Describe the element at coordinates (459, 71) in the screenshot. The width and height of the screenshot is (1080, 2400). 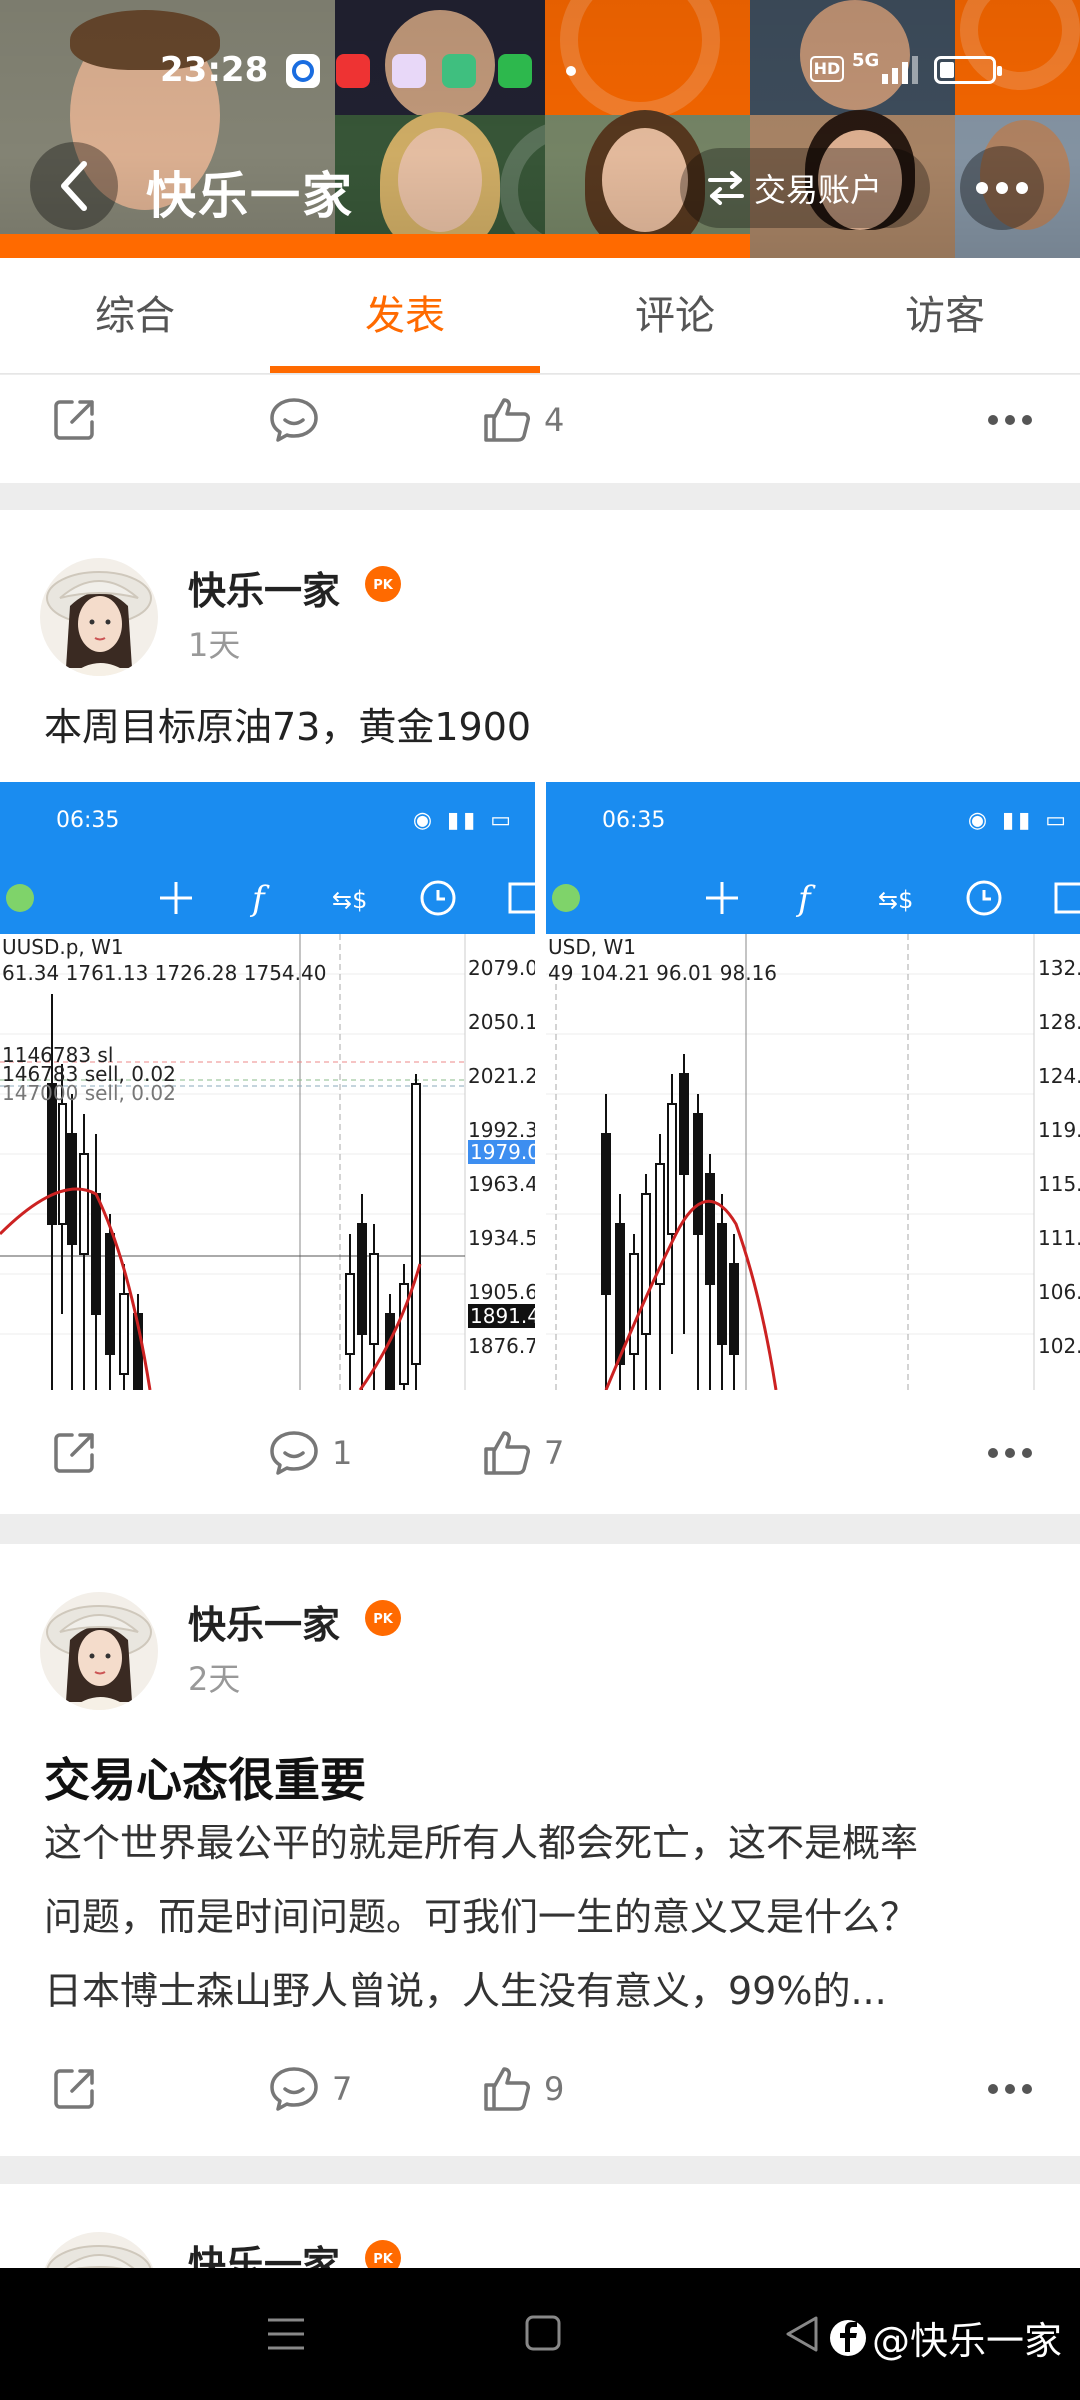
I see `camera-notification-icon` at that location.